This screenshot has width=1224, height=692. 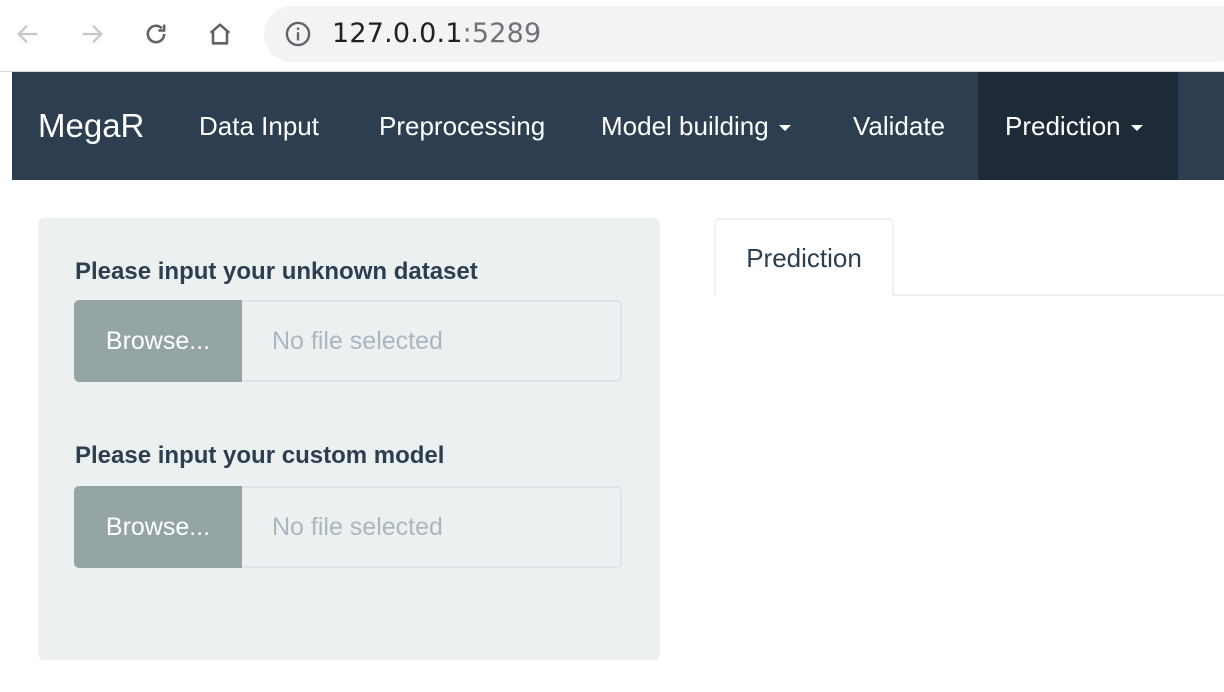 What do you see at coordinates (276, 271) in the screenshot?
I see `unknown-dataset-label: Please input your unknown dataset` at bounding box center [276, 271].